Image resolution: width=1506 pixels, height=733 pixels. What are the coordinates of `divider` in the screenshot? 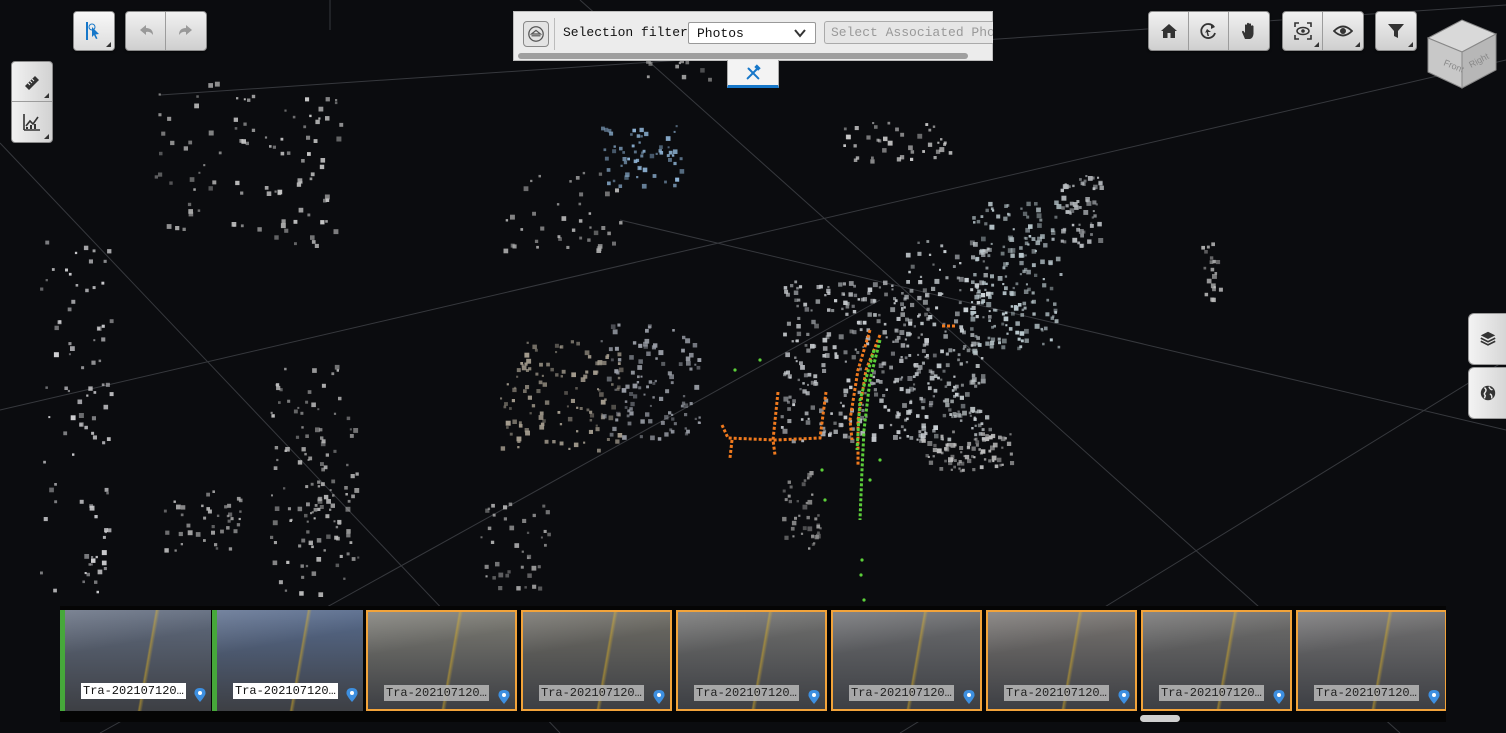 It's located at (554, 34).